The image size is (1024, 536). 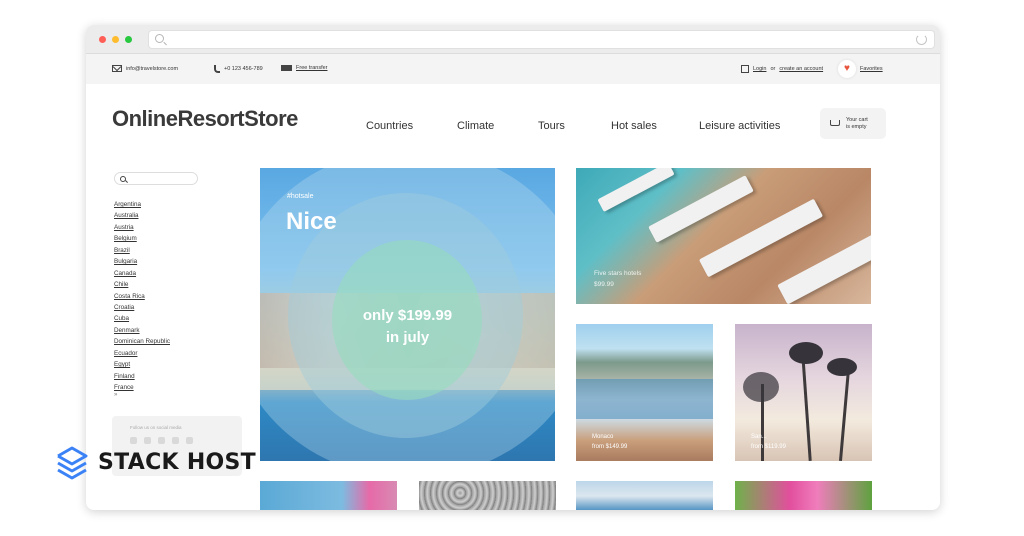 What do you see at coordinates (155, 462) in the screenshot?
I see `stackhost-watermark: STACK HOST` at bounding box center [155, 462].